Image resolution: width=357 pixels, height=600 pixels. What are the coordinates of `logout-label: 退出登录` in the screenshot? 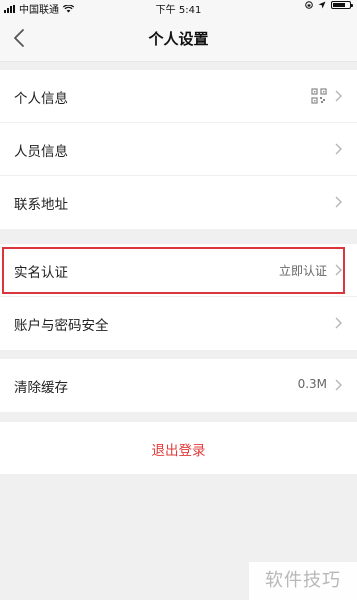 It's located at (178, 451).